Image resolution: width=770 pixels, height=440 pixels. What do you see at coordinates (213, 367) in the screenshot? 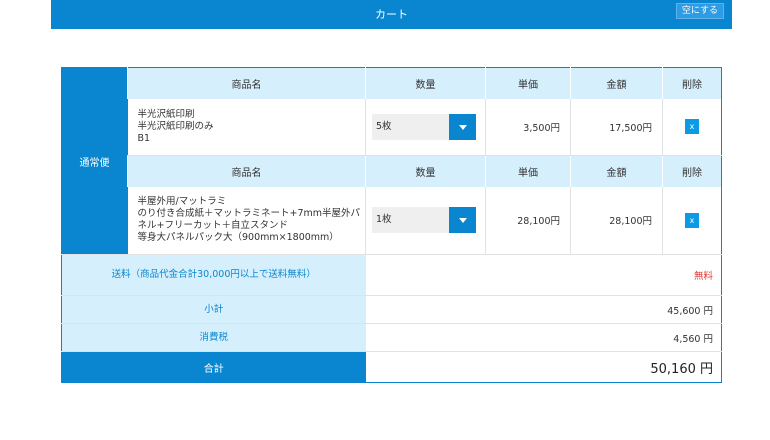
I see `total-label: 合計` at bounding box center [213, 367].